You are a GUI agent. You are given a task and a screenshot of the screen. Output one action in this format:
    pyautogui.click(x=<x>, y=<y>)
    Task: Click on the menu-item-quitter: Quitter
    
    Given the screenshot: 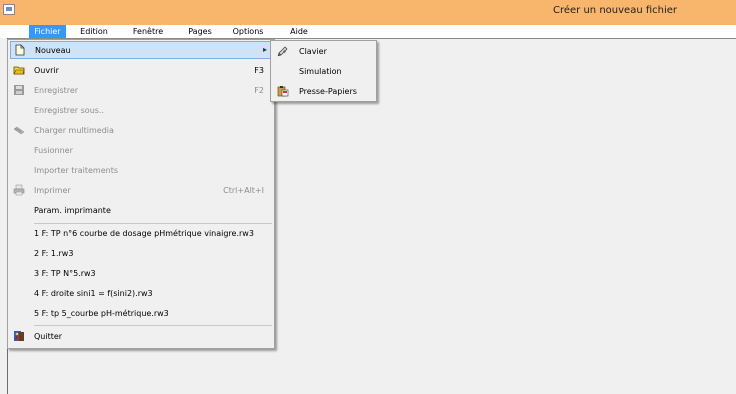 What is the action you would take?
    pyautogui.click(x=141, y=337)
    